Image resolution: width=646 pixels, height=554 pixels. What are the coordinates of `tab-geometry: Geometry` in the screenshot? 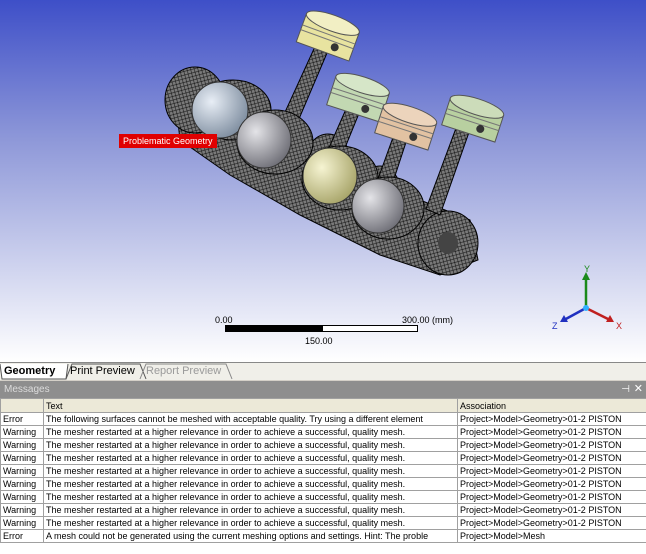 It's located at (29, 371).